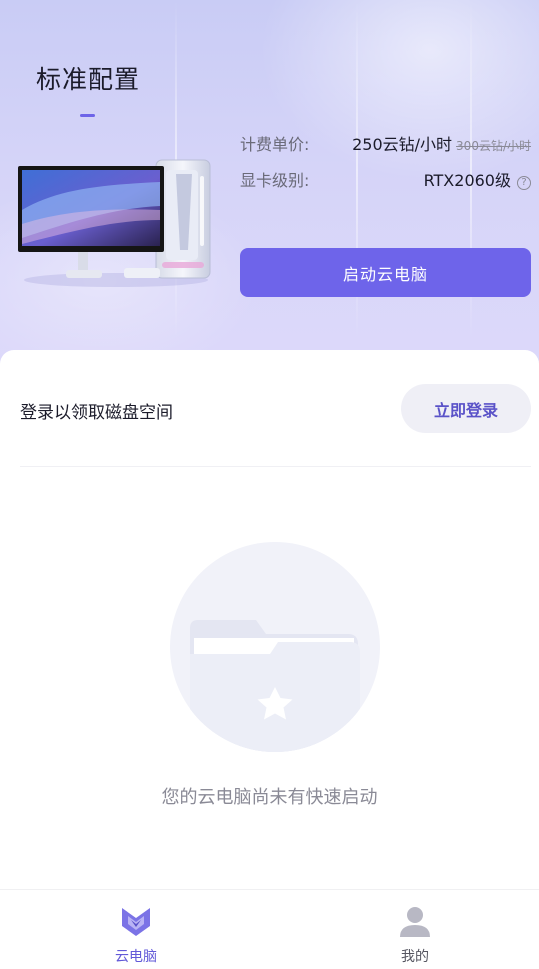 The image size is (539, 969). I want to click on gpu-row: 显卡级别: RTX2060级?, so click(385, 179).